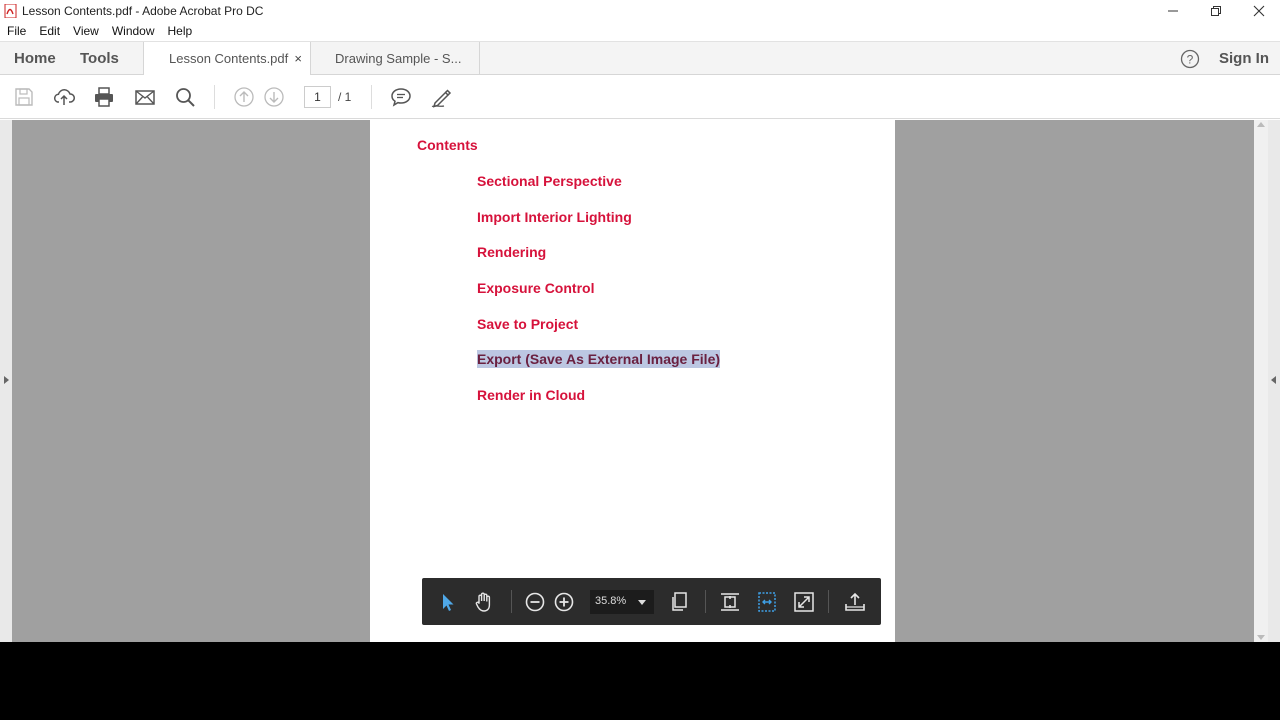 The image size is (1280, 720). What do you see at coordinates (1261, 637) in the screenshot?
I see `scroll-down-icon` at bounding box center [1261, 637].